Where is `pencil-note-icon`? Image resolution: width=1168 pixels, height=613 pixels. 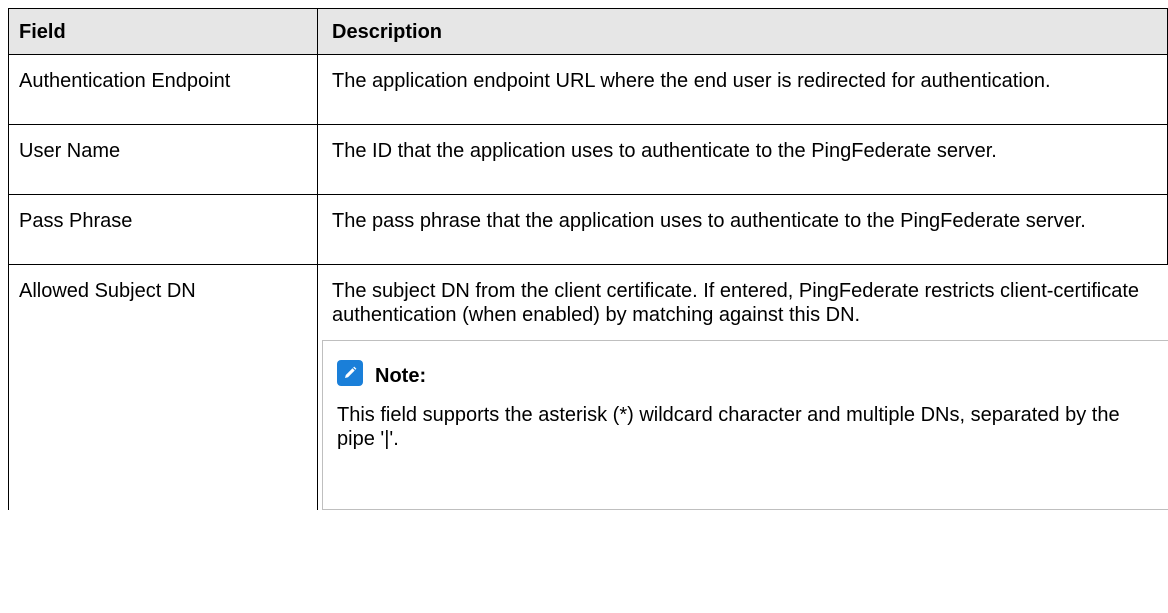 pencil-note-icon is located at coordinates (350, 373).